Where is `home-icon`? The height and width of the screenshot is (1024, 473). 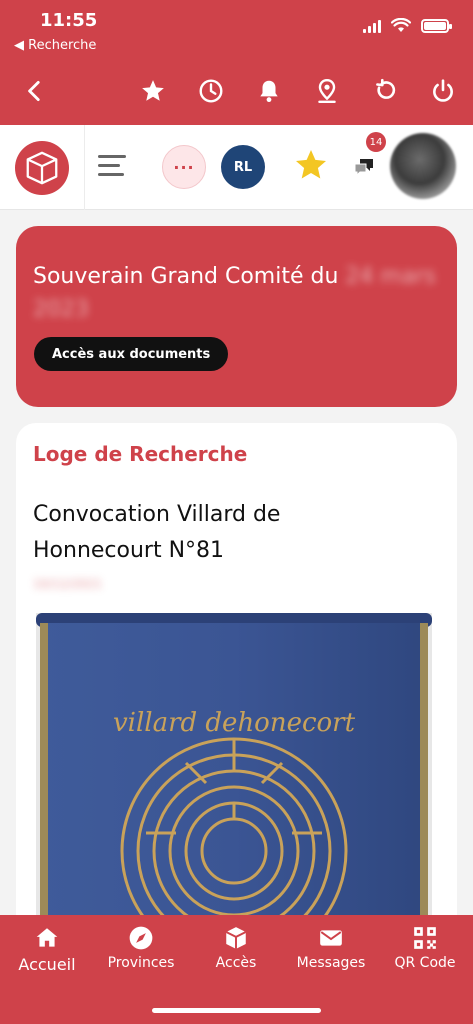
home-icon is located at coordinates (47, 937).